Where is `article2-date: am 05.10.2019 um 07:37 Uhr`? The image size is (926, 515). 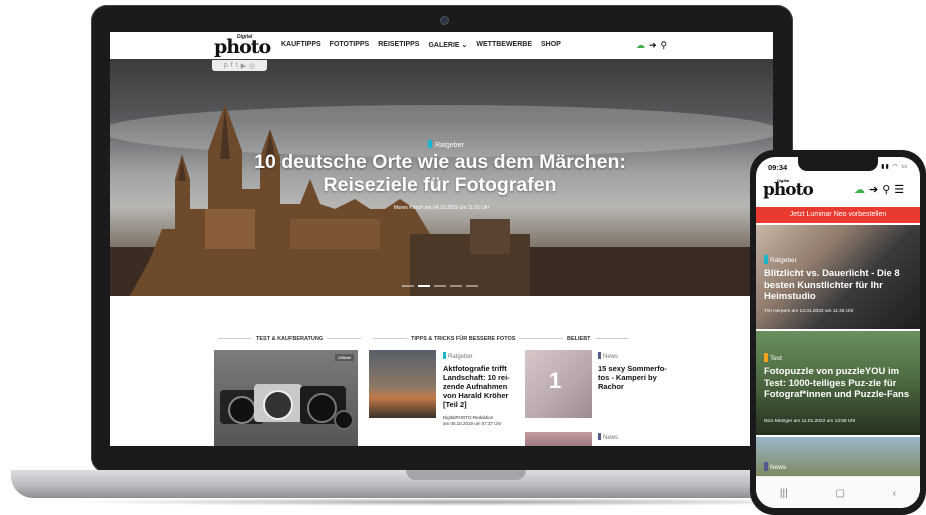 article2-date: am 05.10.2019 um 07:37 Uhr is located at coordinates (472, 423).